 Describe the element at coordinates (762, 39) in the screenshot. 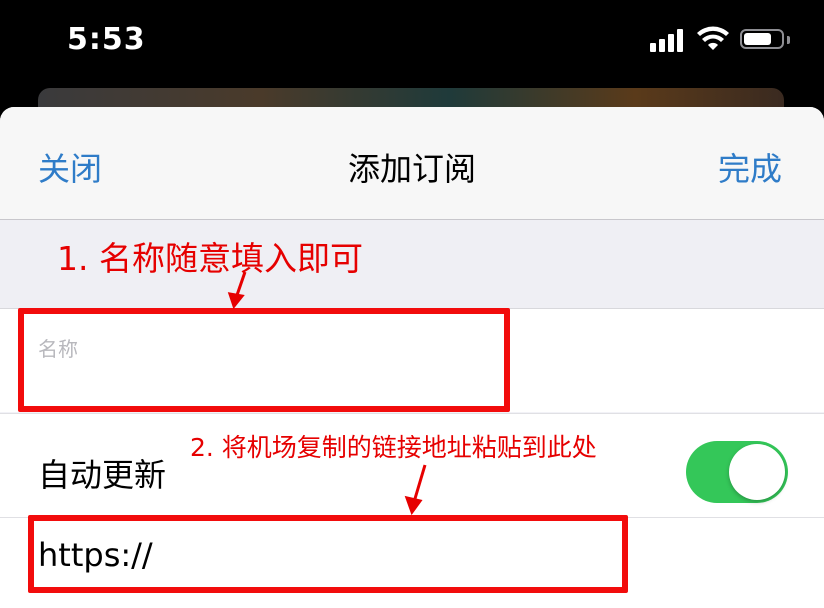

I see `battery-icon` at that location.